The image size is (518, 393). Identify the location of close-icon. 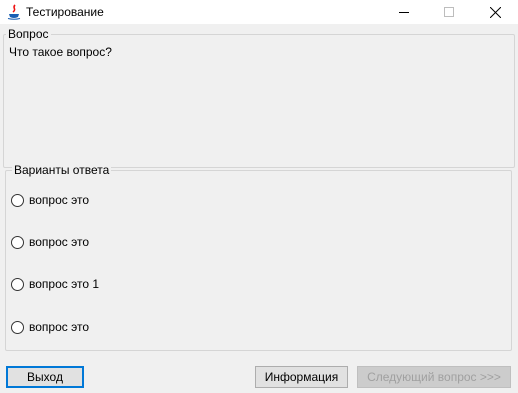
(495, 12).